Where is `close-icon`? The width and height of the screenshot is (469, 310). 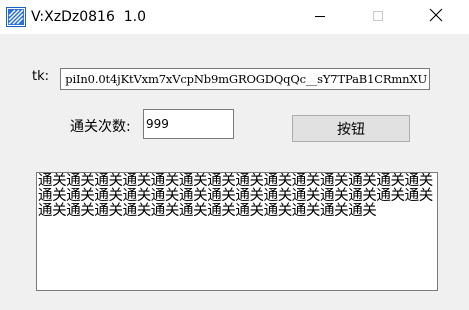 close-icon is located at coordinates (436, 16).